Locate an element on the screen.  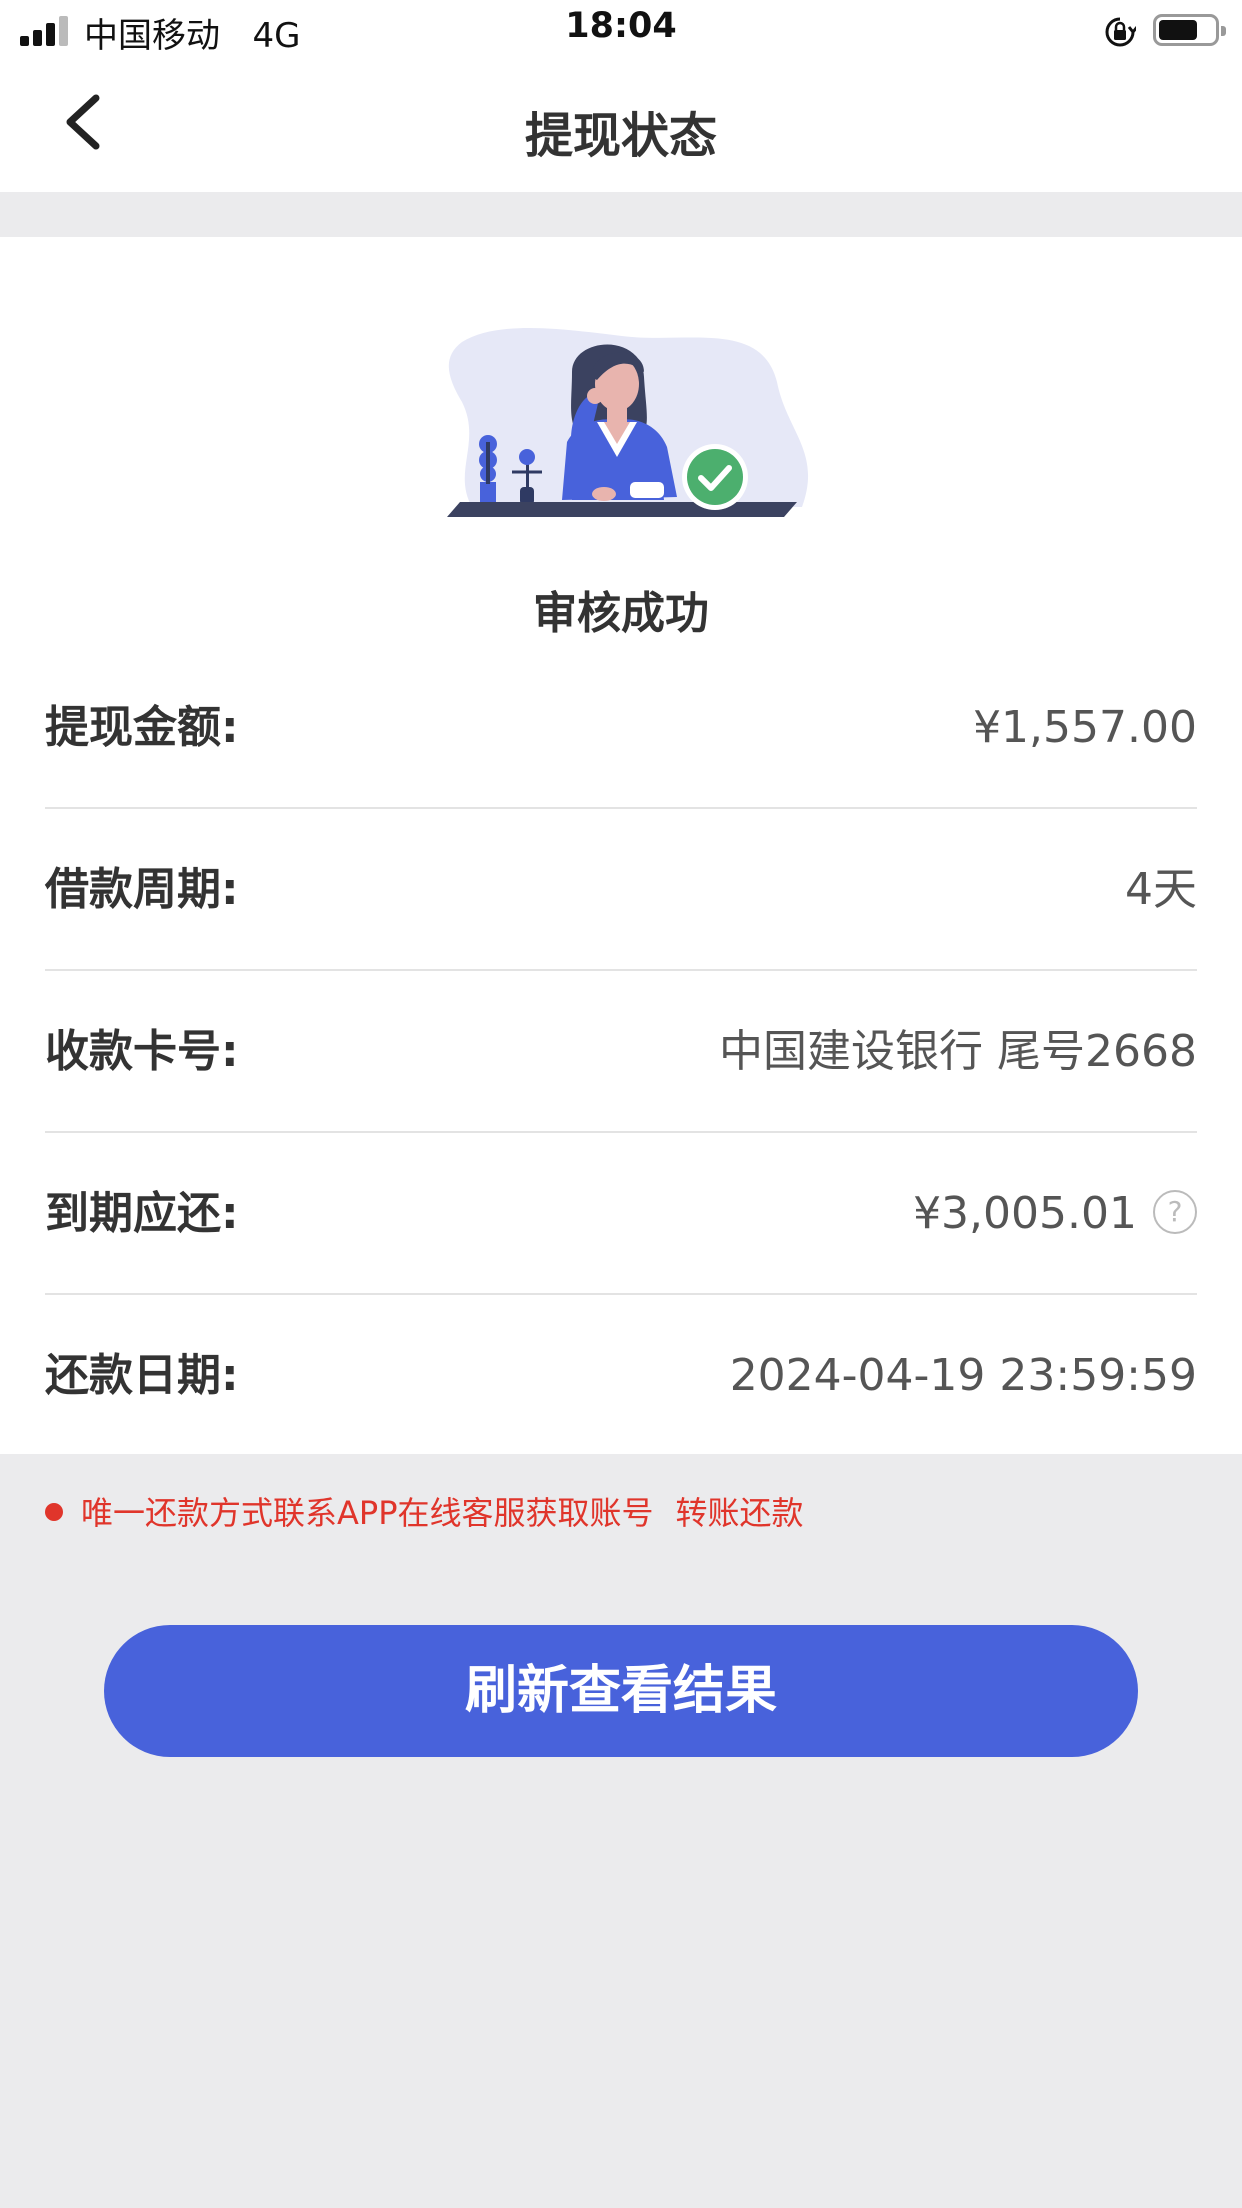
detail-value: 2024-04-19 23:59:59 is located at coordinates (963, 1375).